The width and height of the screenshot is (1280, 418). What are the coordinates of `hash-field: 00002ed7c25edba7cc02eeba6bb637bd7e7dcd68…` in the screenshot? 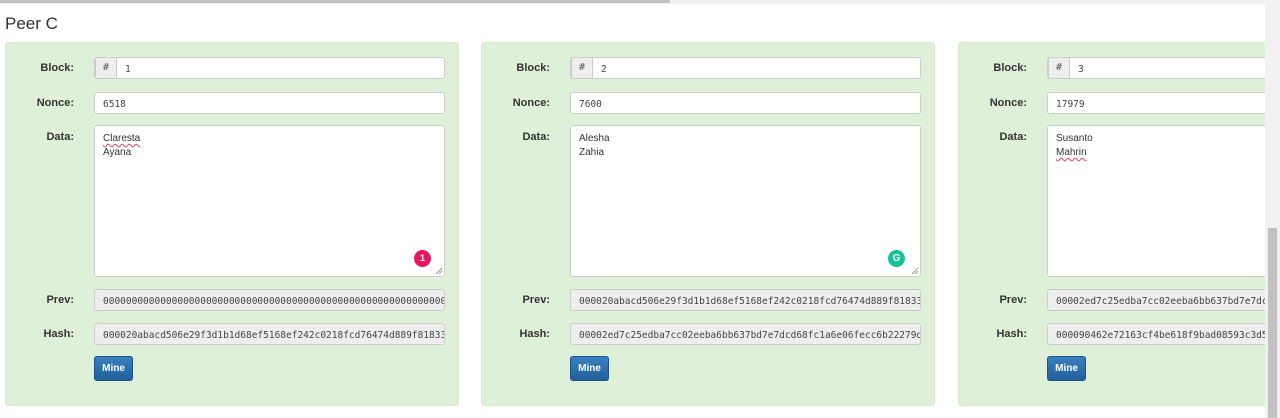 It's located at (745, 334).